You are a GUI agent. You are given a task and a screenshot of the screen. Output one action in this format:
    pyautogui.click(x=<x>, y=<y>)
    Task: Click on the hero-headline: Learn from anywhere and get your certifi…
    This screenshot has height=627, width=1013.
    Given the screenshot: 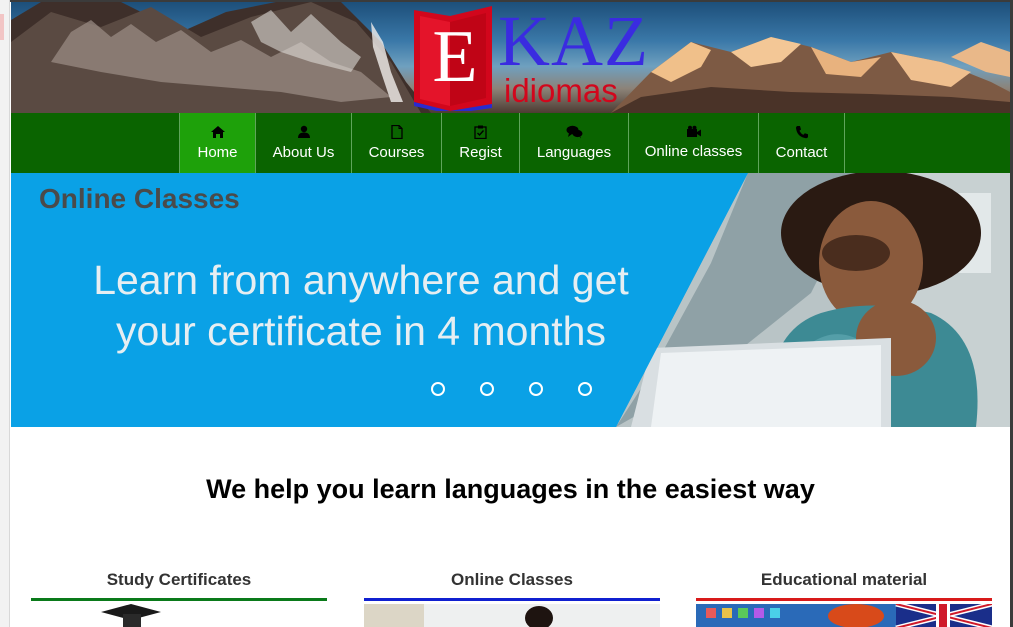 What is the action you would take?
    pyautogui.click(x=361, y=306)
    